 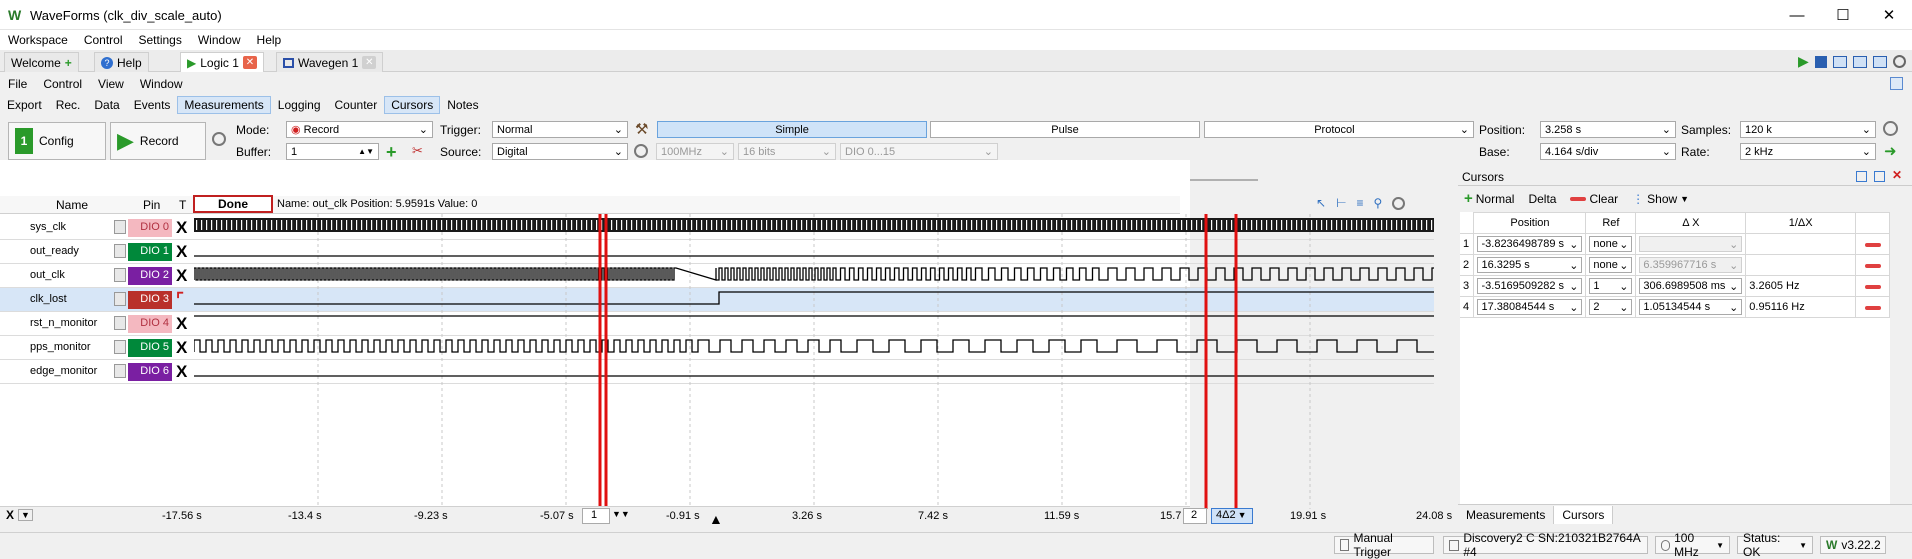 What do you see at coordinates (180, 300) in the screenshot?
I see `rising-edge-trigger-icon: ⌜` at bounding box center [180, 300].